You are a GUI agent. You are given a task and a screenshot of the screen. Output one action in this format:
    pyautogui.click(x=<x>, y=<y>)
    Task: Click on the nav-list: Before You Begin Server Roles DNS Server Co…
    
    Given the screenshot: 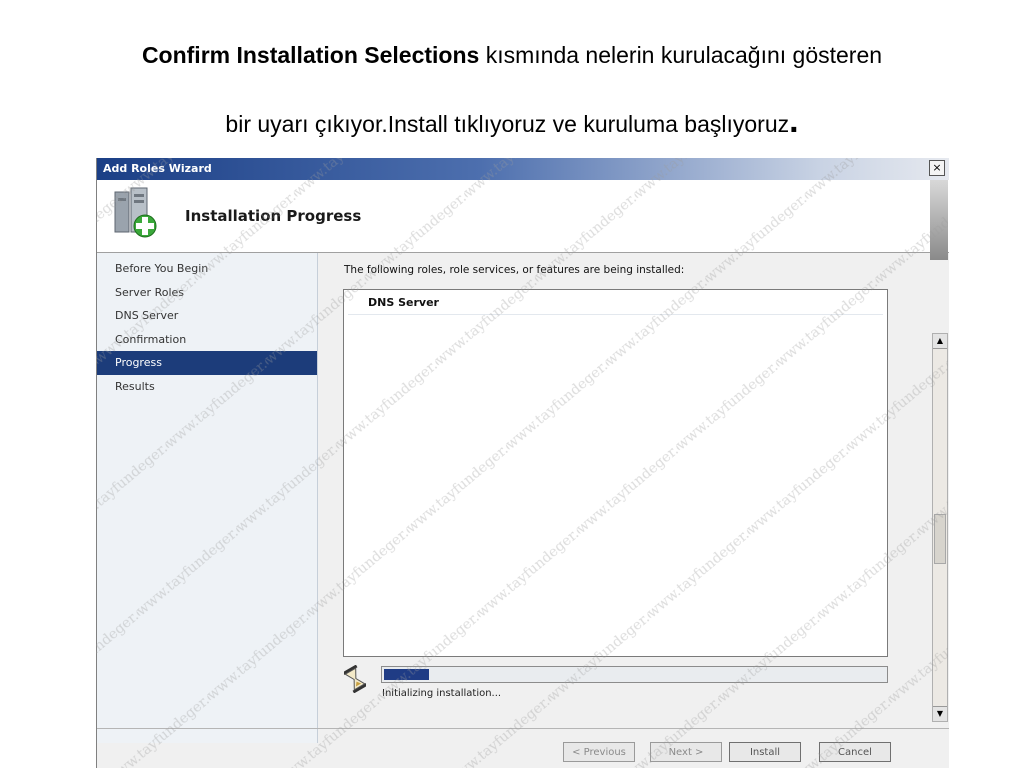 What is the action you would take?
    pyautogui.click(x=207, y=327)
    